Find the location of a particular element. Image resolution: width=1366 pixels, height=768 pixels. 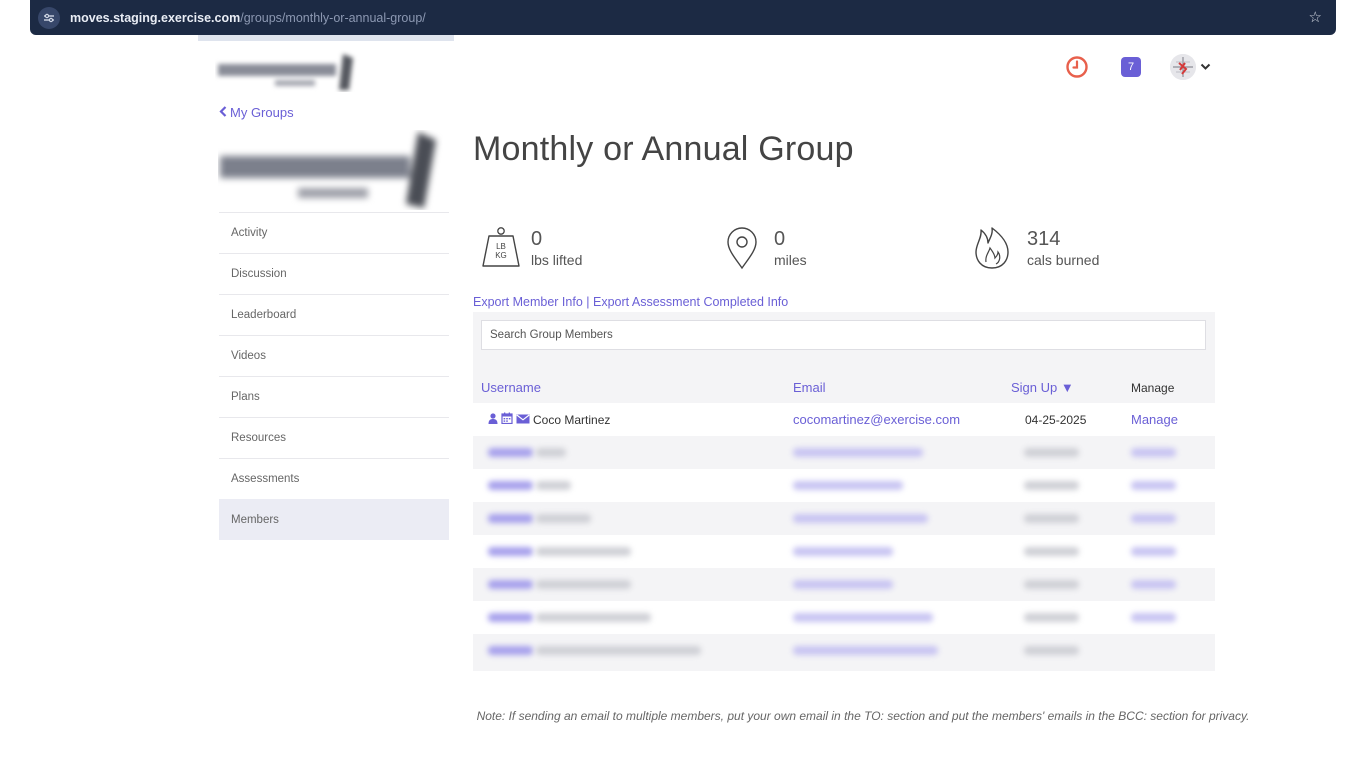

back-to-groups-link: My Groups is located at coordinates (256, 112).